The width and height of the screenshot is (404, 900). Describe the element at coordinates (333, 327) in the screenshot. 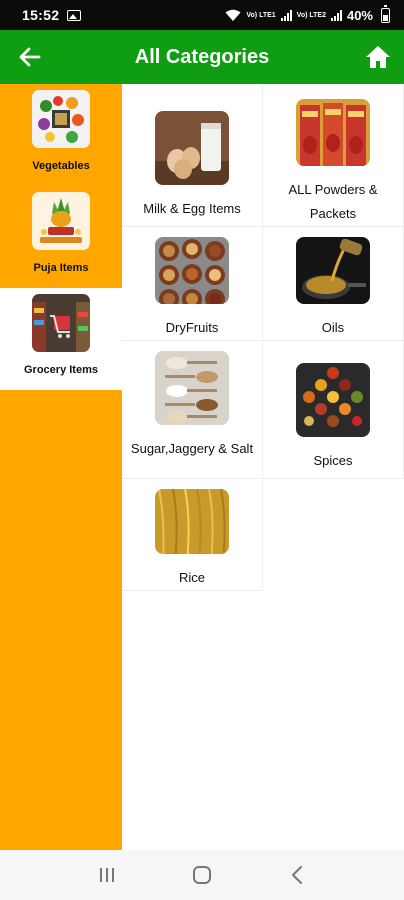

I see `category-label: Oils` at that location.